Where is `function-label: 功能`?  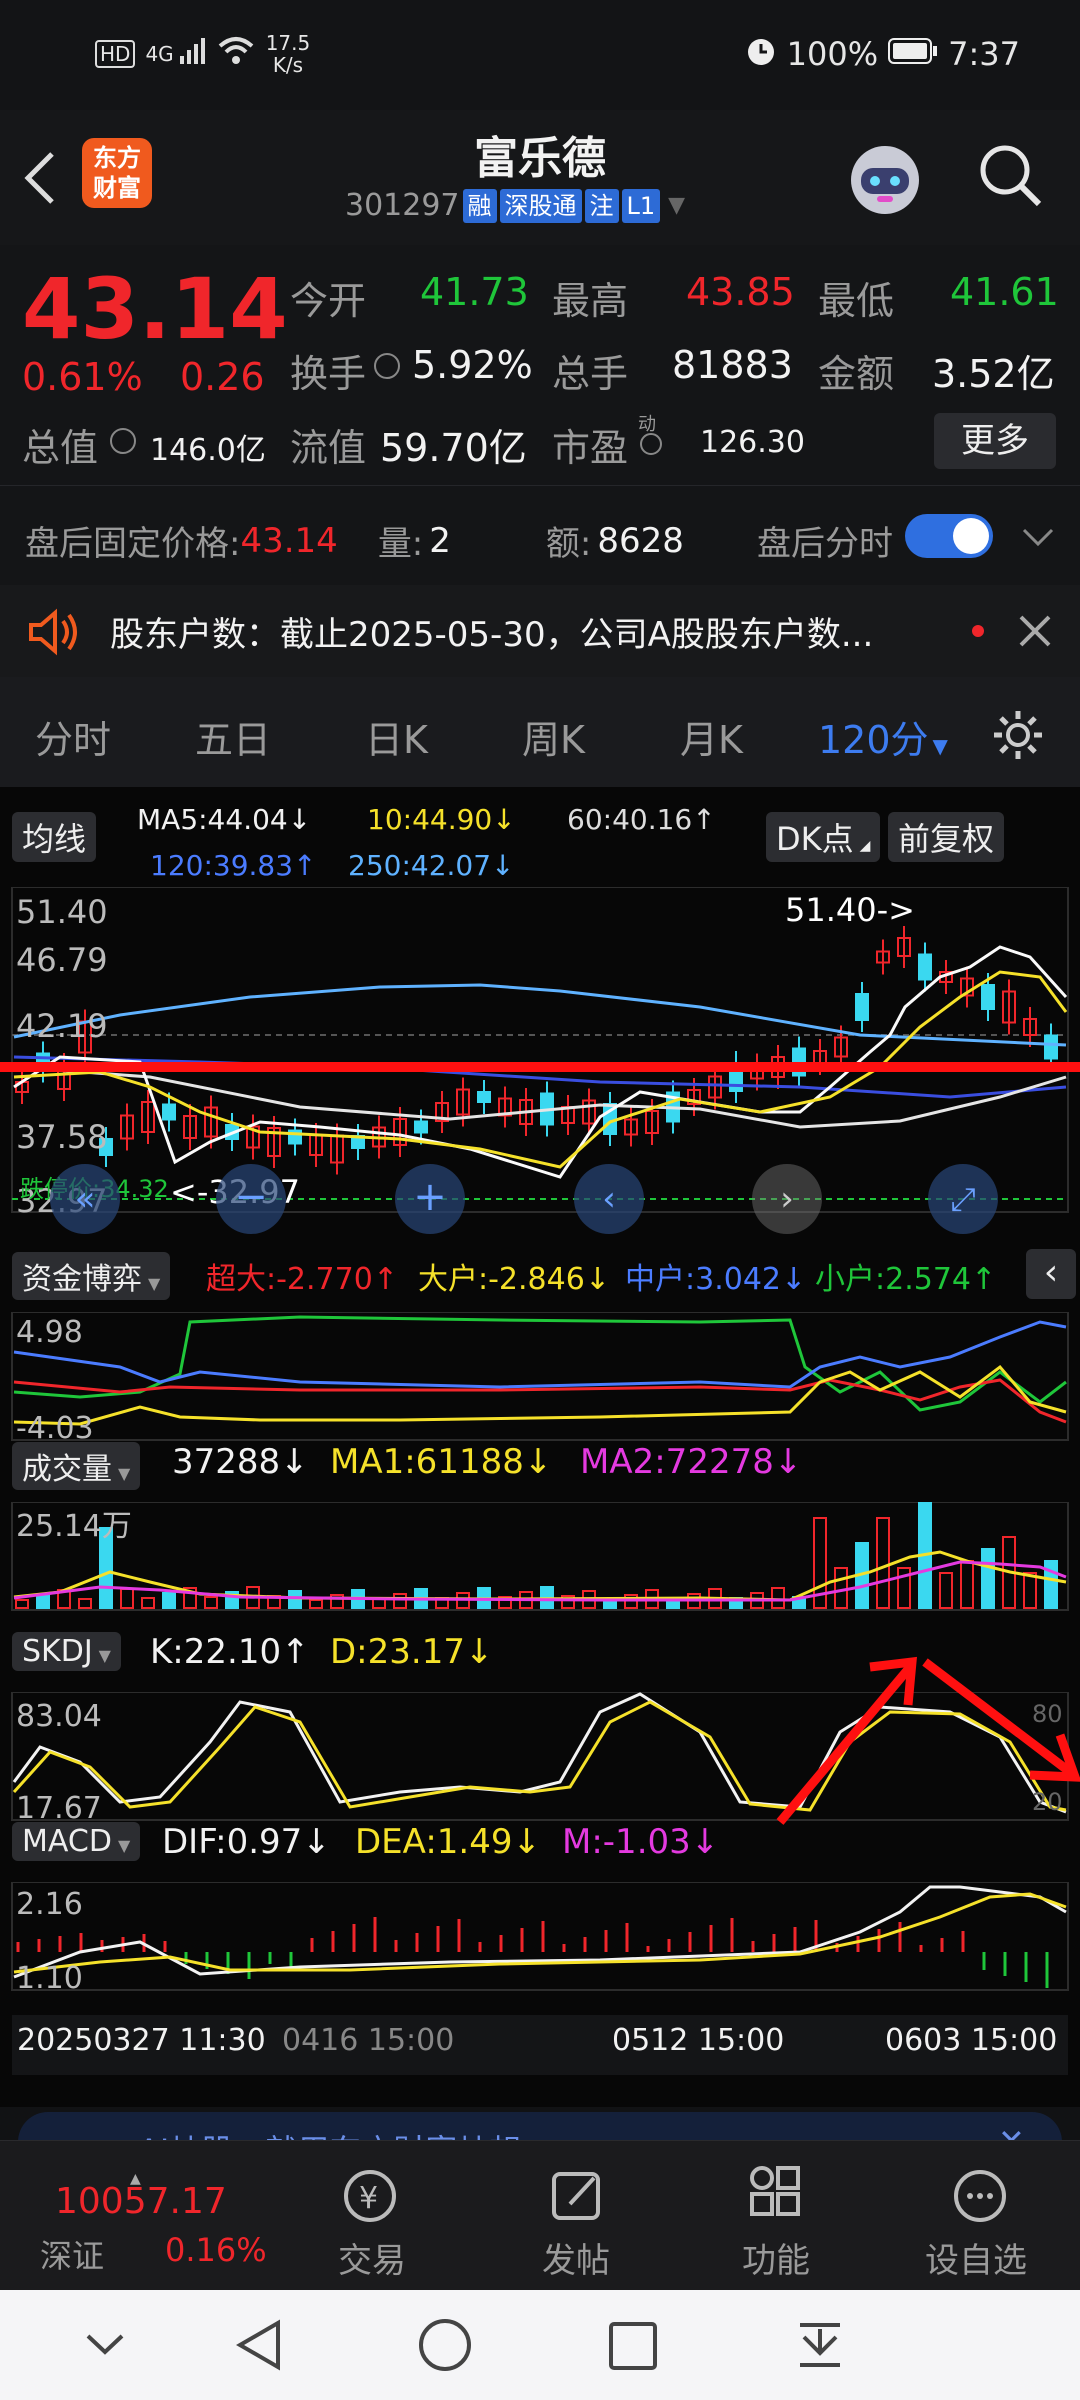
function-label: 功能 is located at coordinates (776, 2257).